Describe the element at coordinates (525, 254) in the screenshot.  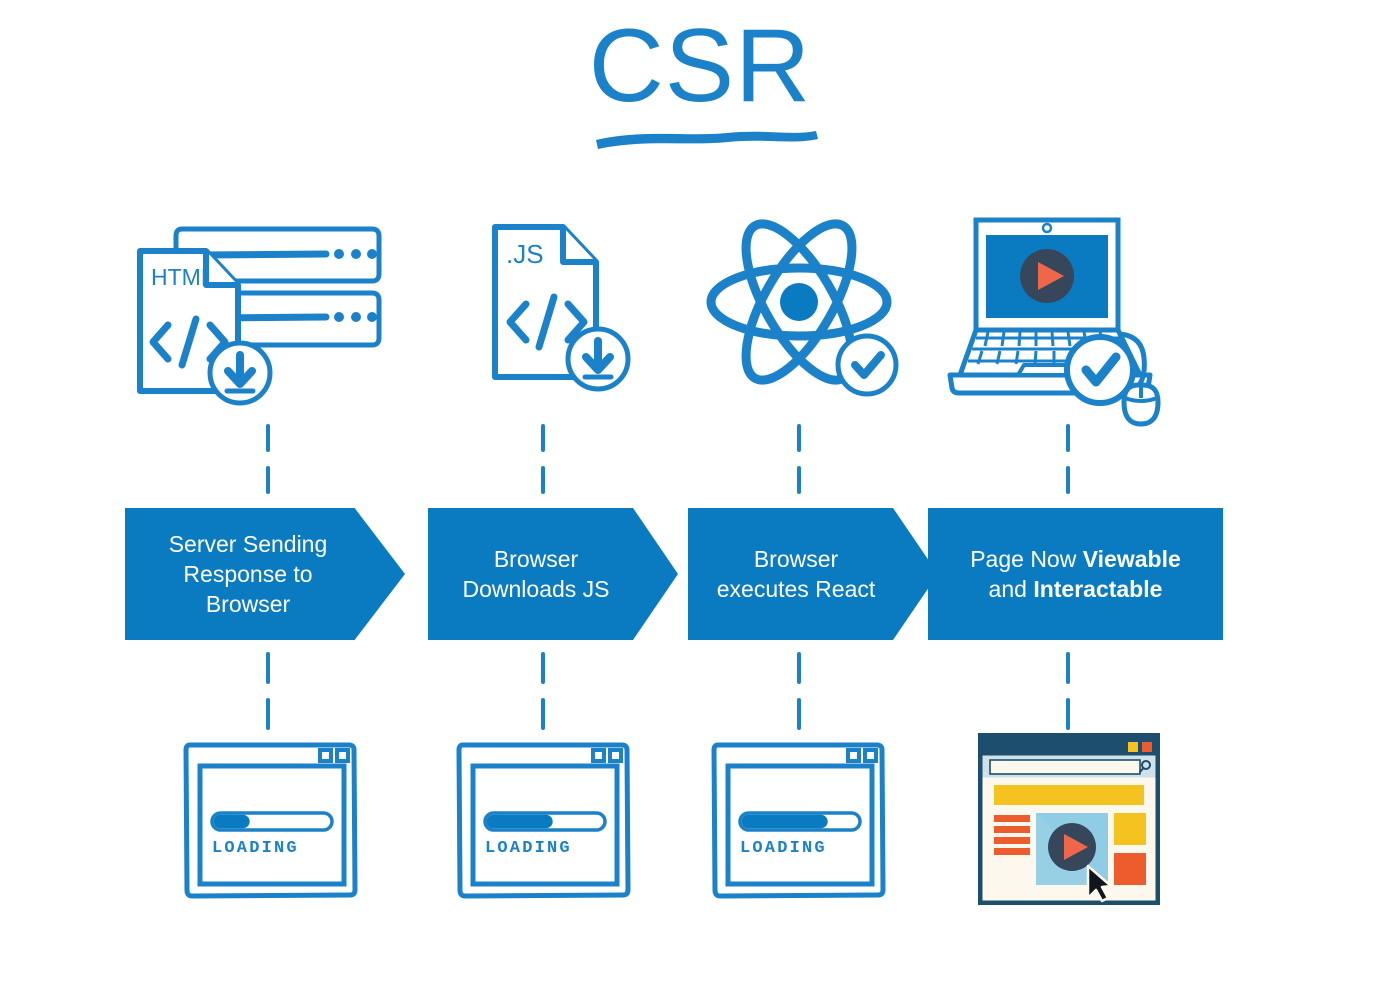
I see `svg-text: .JS` at that location.